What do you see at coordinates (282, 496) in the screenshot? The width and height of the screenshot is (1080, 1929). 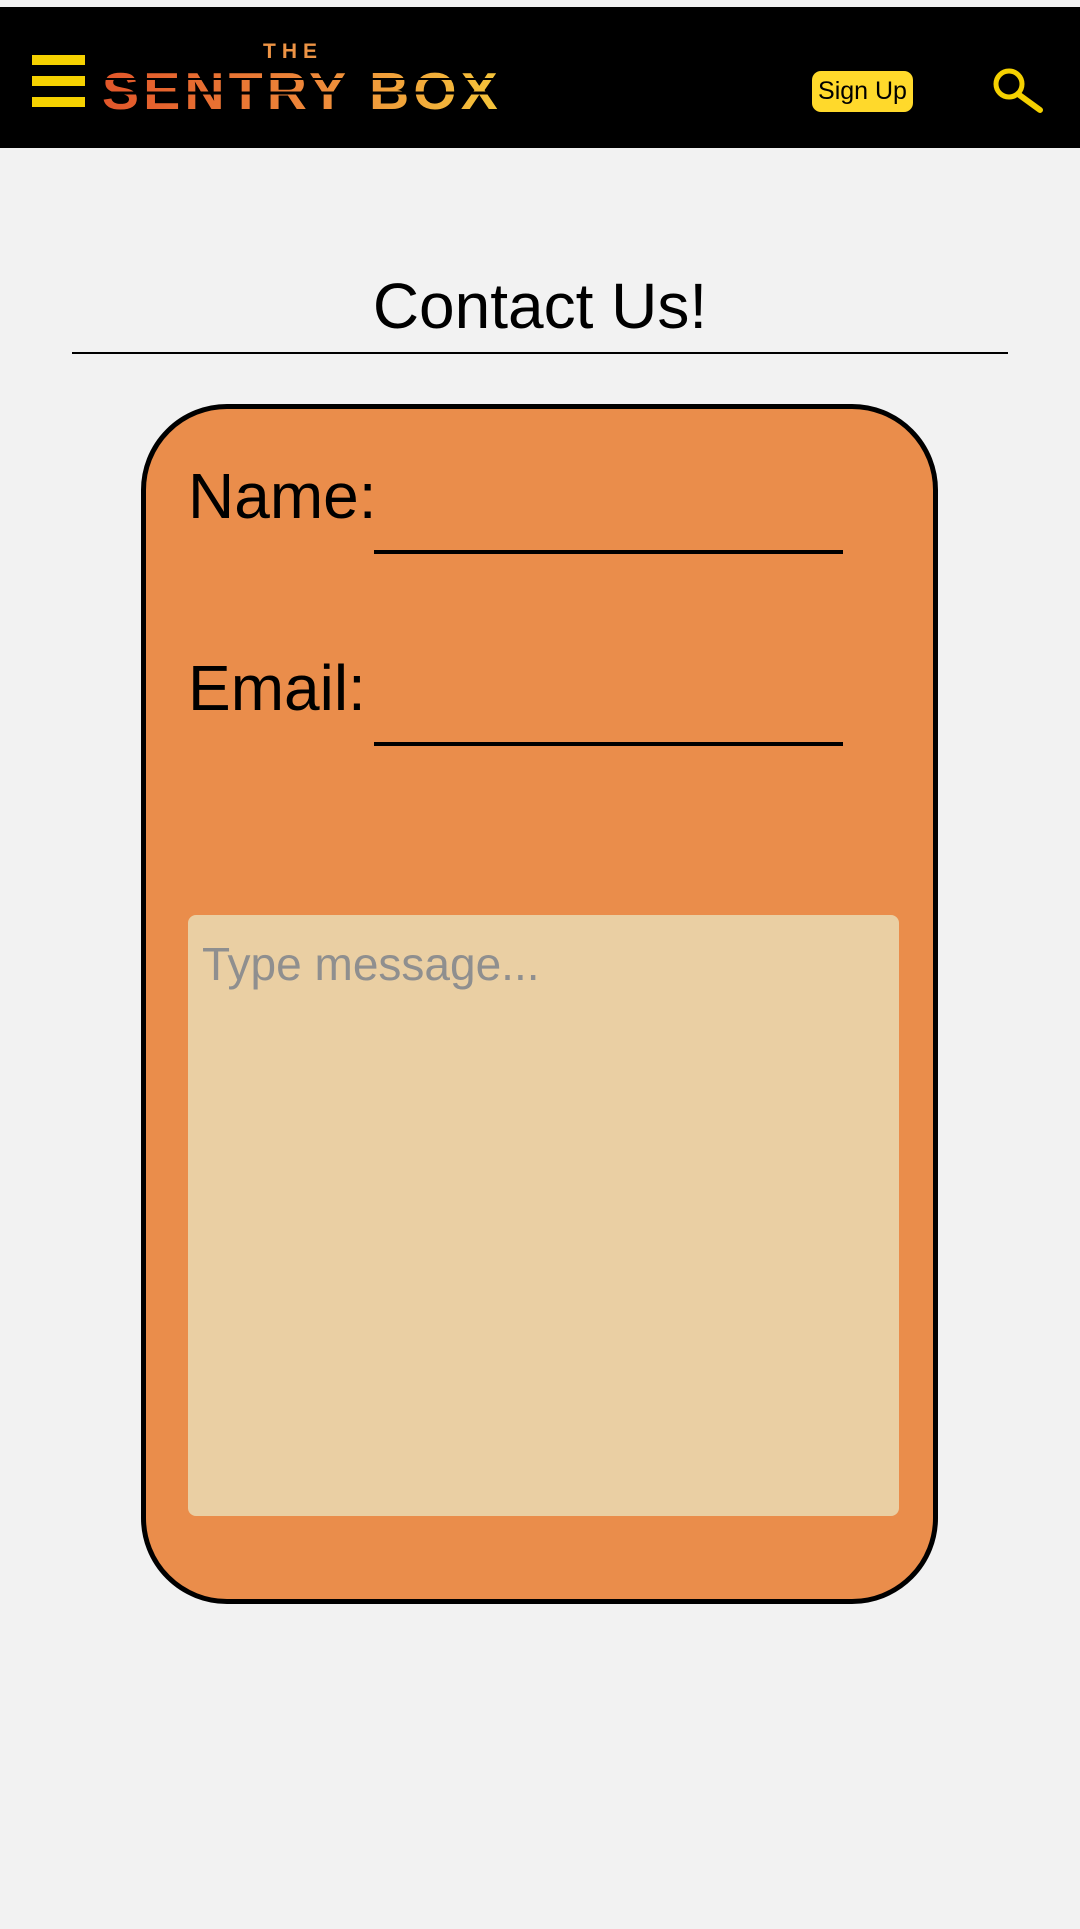 I see `name-label: Name:` at bounding box center [282, 496].